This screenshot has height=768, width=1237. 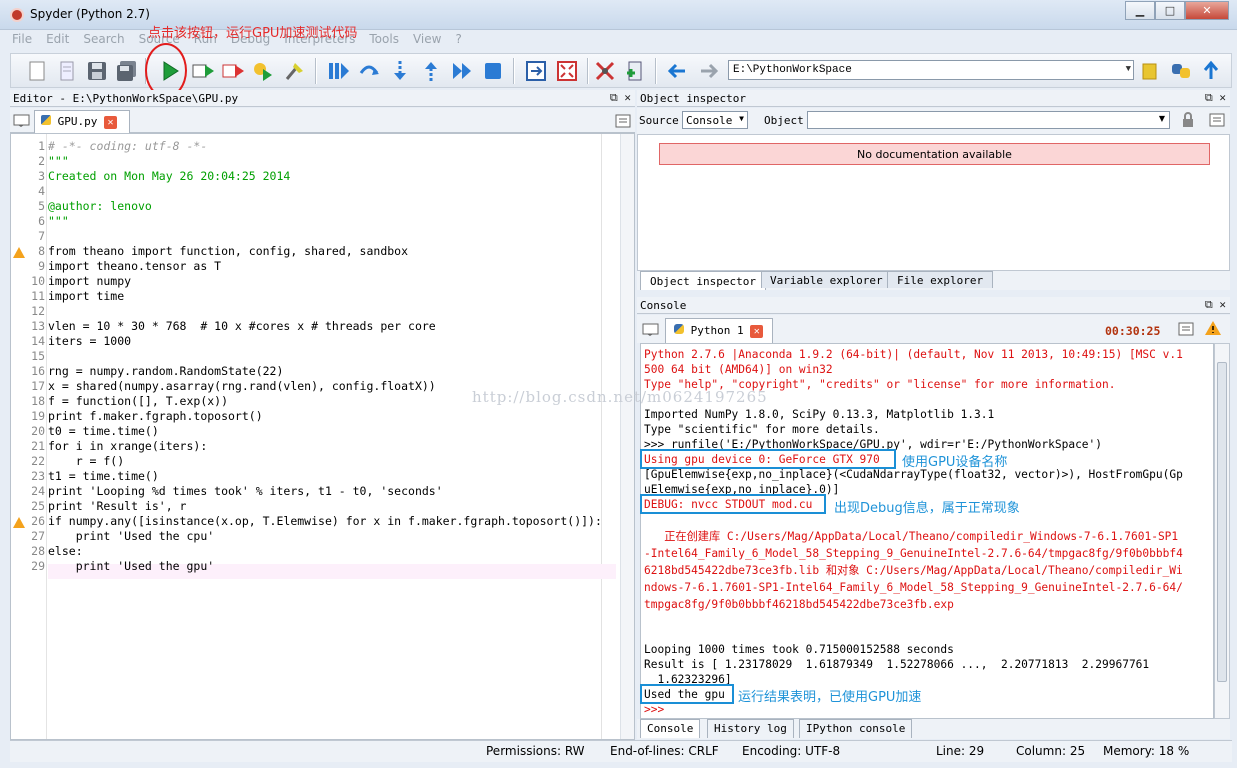 I want to click on console-scrollbar, so click(x=1222, y=531).